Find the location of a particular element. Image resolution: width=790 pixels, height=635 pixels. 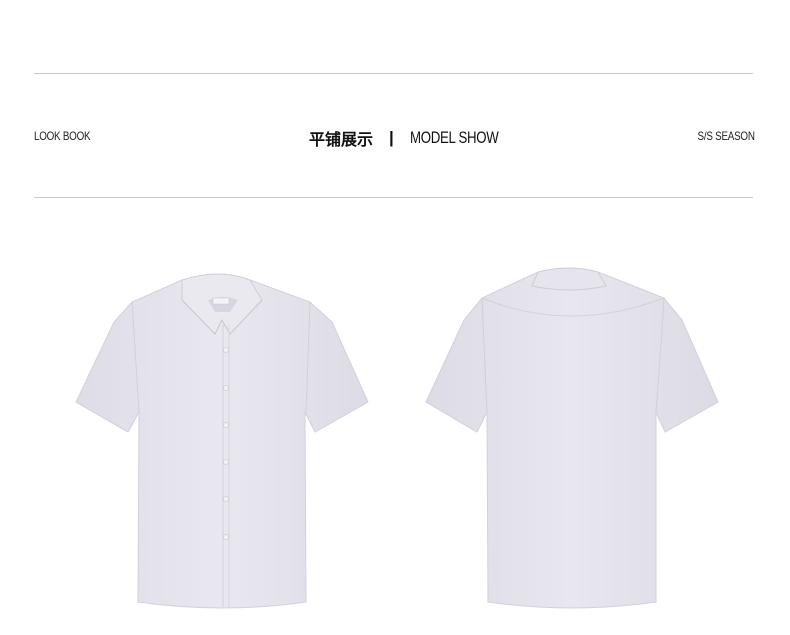

title-chinese: 平铺展示 is located at coordinates (341, 139).